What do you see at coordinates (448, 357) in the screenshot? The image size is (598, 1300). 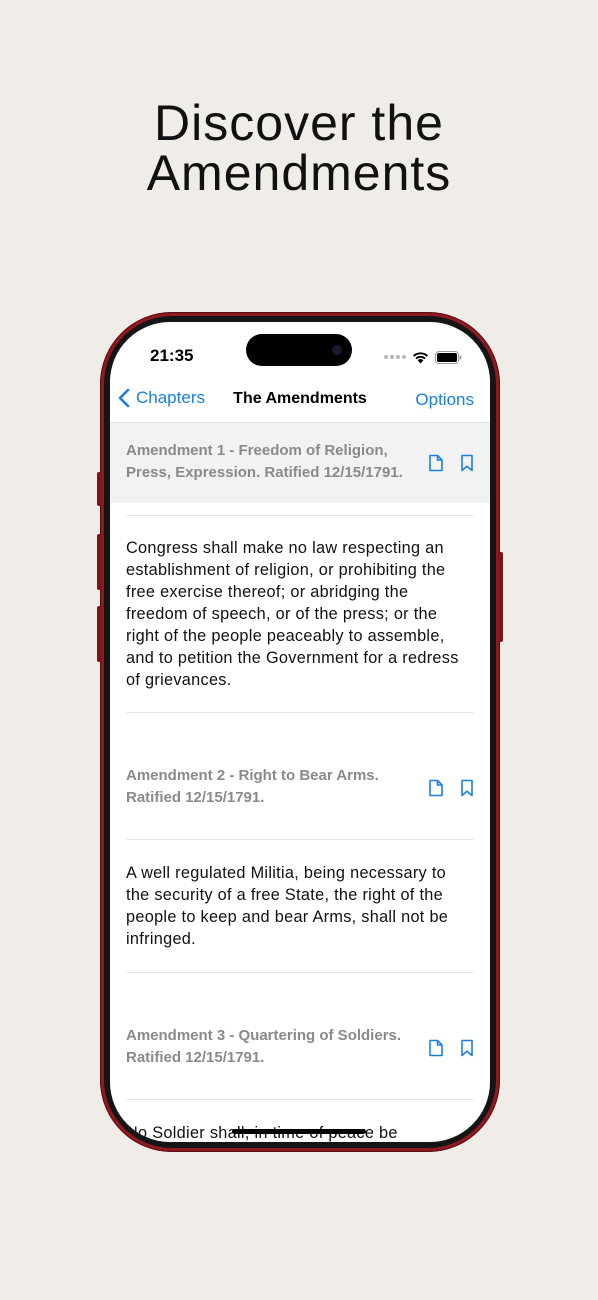 I see `battery-icon` at bounding box center [448, 357].